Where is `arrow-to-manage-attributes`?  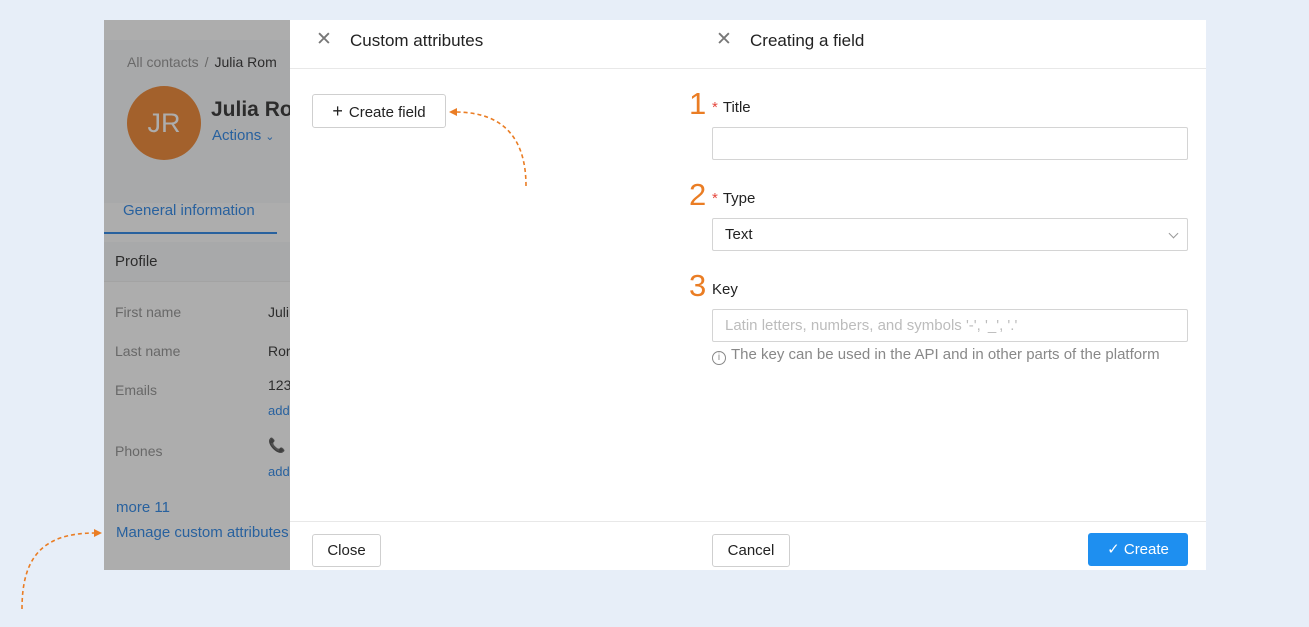
arrow-to-manage-attributes is located at coordinates (58, 571).